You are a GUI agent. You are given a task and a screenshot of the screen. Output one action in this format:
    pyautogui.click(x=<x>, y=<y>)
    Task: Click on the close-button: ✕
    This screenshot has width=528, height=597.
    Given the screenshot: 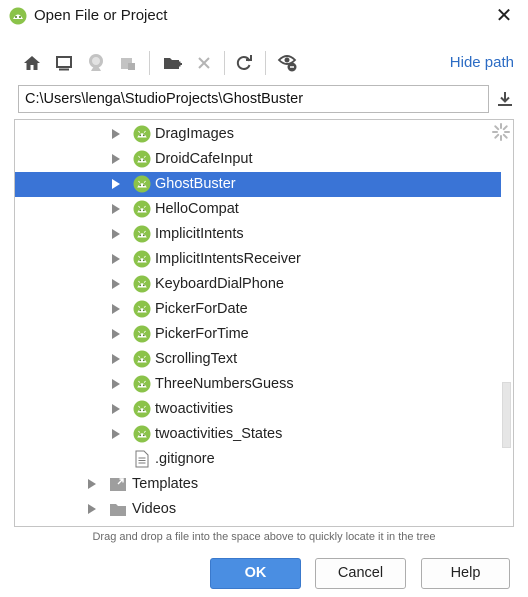 What is the action you would take?
    pyautogui.click(x=504, y=16)
    